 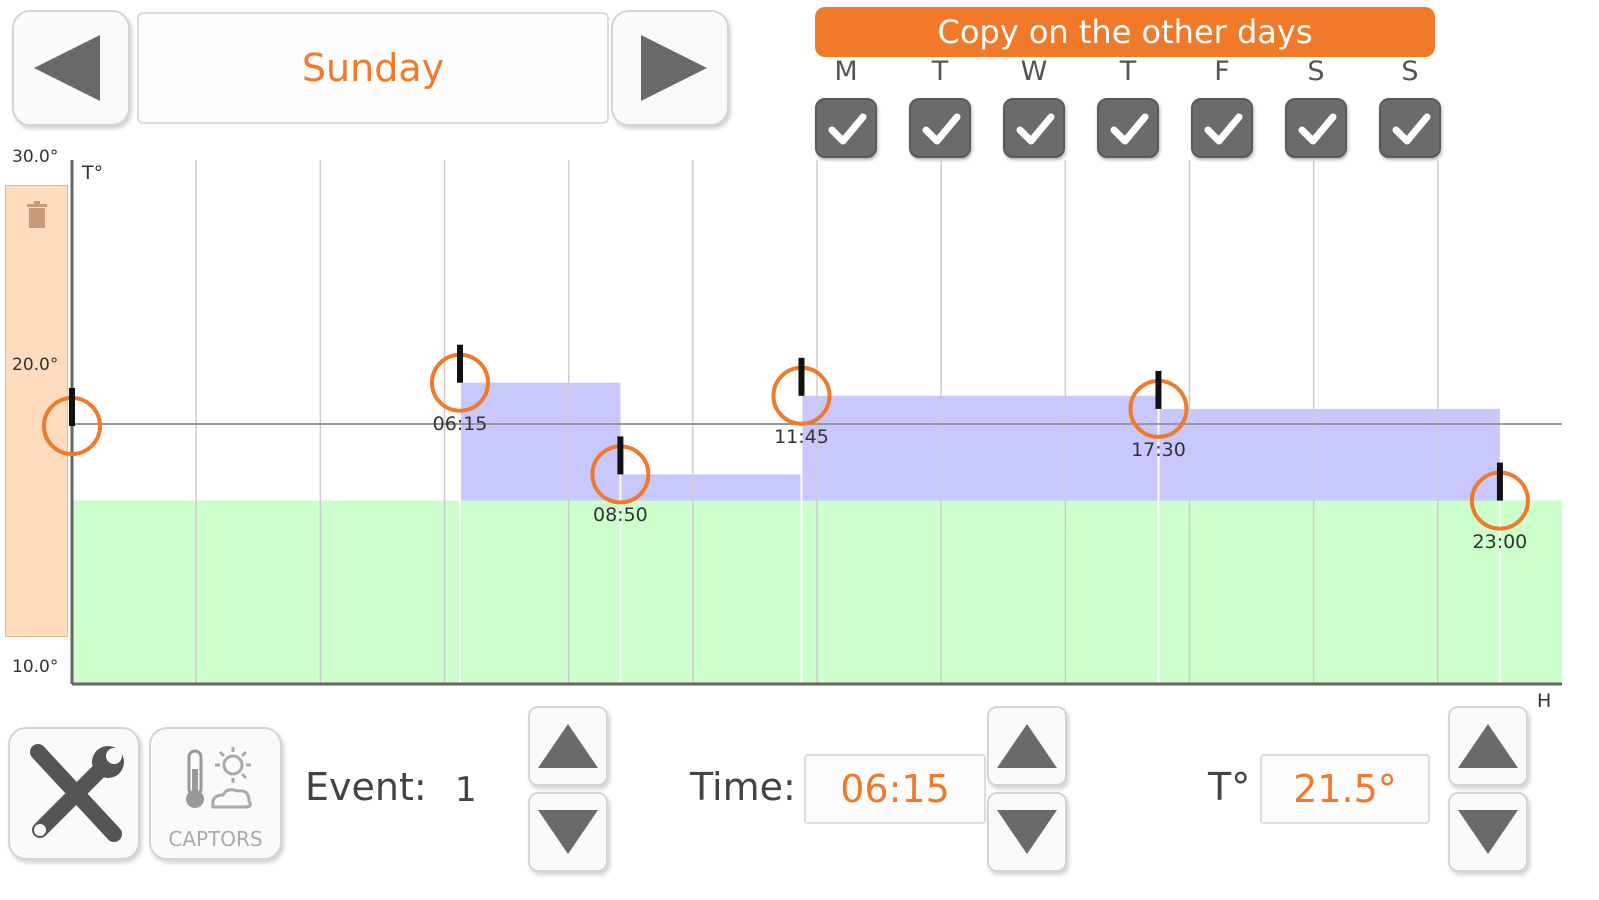 I want to click on event-time-label: 11:45, so click(x=801, y=436).